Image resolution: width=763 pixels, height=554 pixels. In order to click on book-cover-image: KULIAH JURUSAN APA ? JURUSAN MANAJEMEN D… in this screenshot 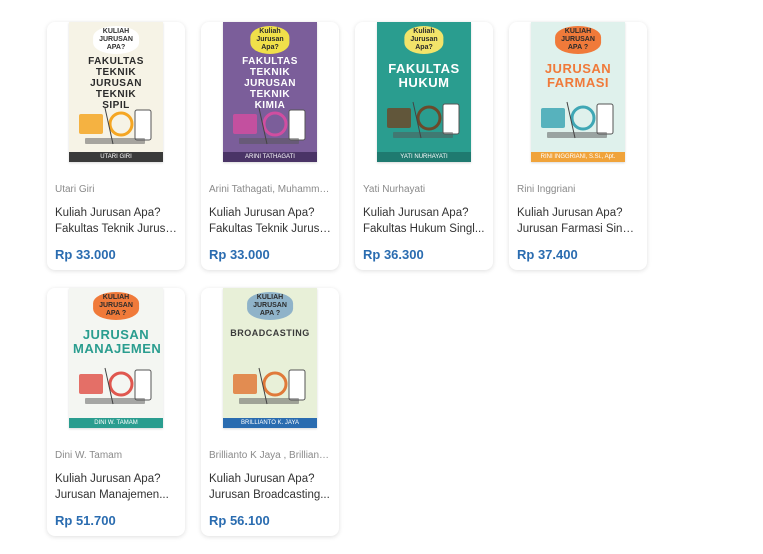, I will do `click(116, 358)`.